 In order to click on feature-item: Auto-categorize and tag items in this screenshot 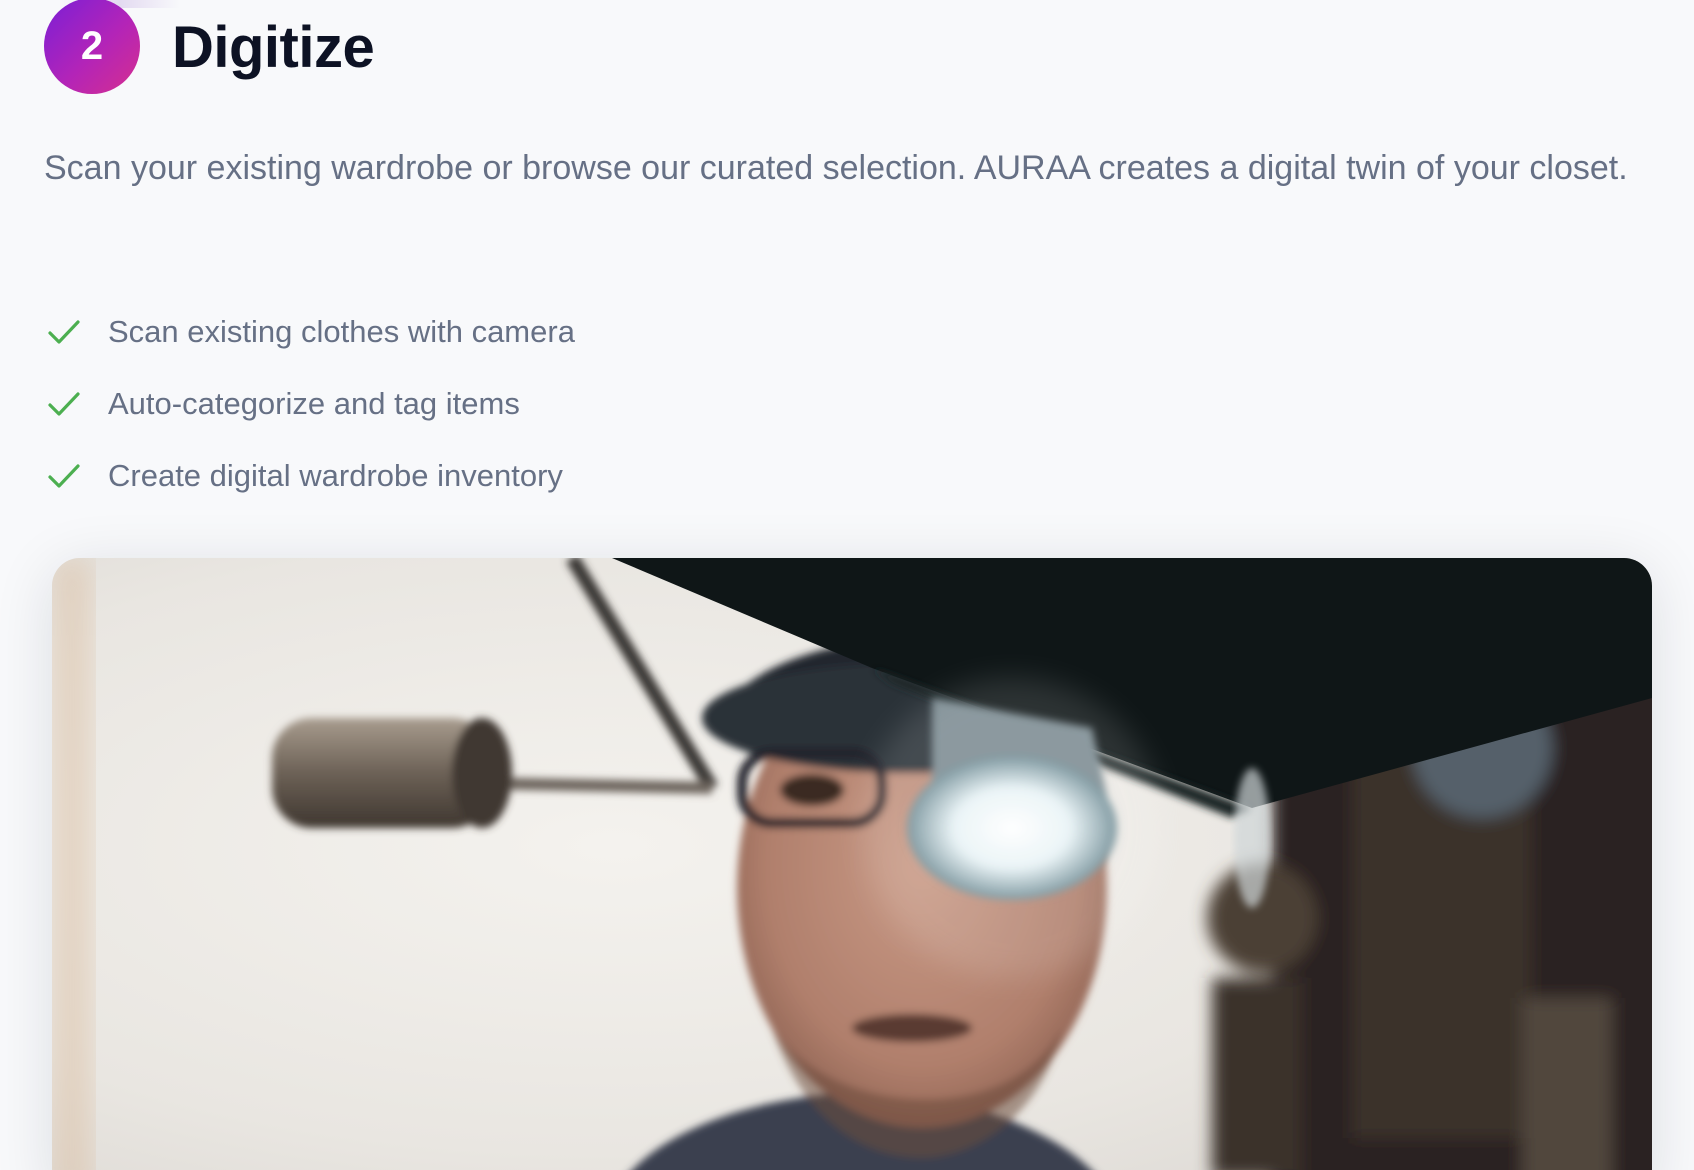, I will do `click(309, 404)`.